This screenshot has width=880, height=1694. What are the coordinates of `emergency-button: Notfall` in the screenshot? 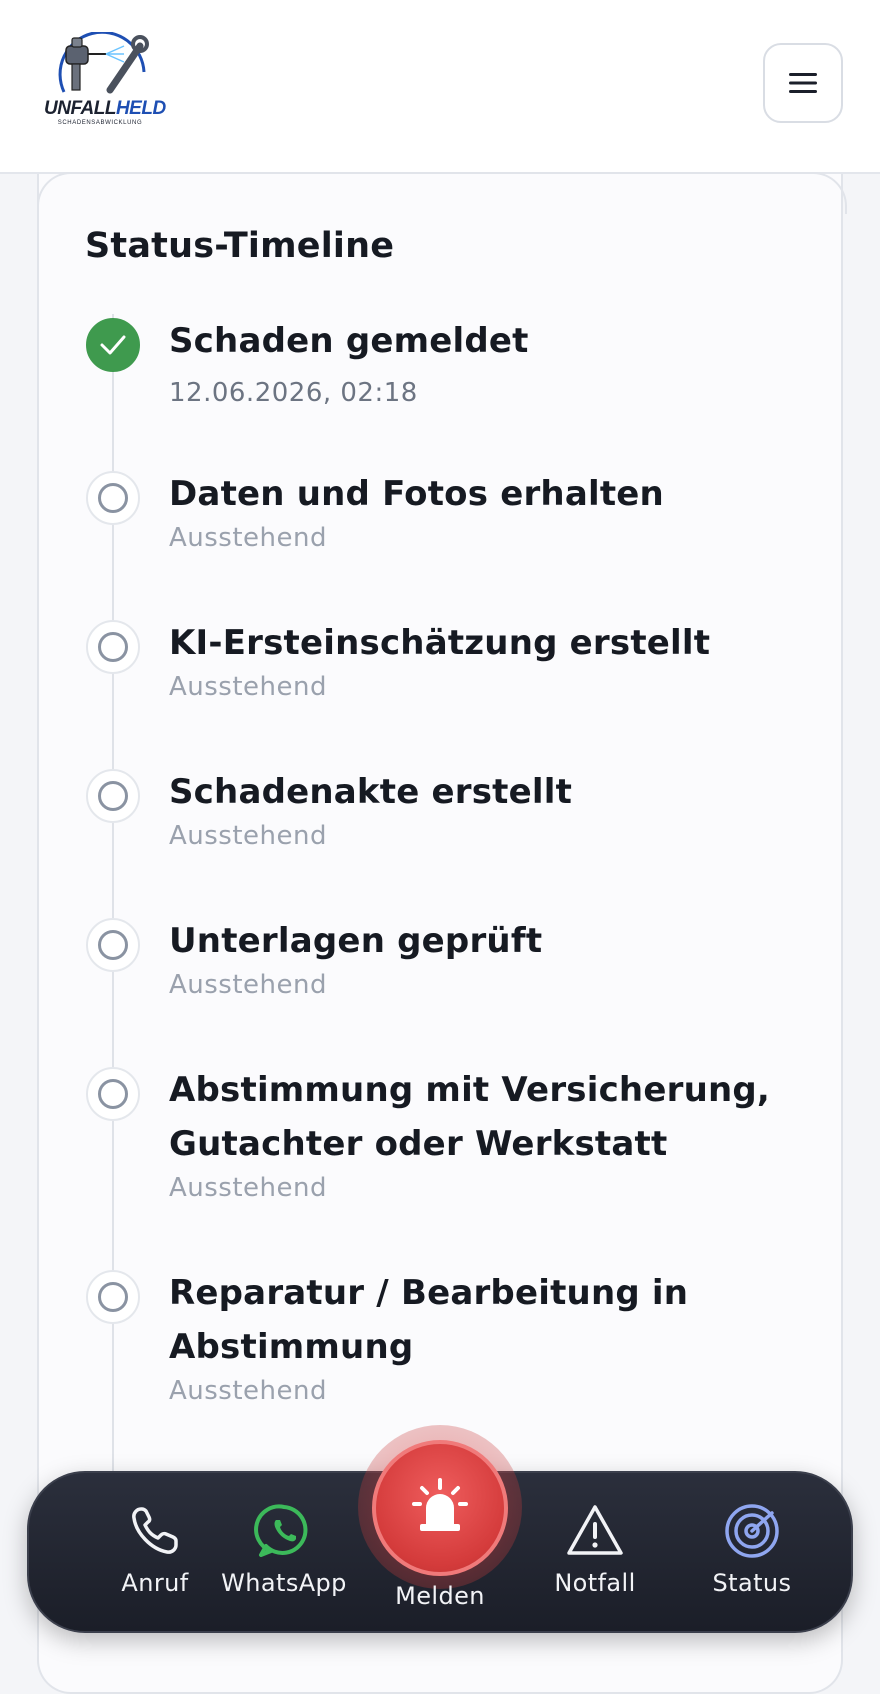 It's located at (595, 1556).